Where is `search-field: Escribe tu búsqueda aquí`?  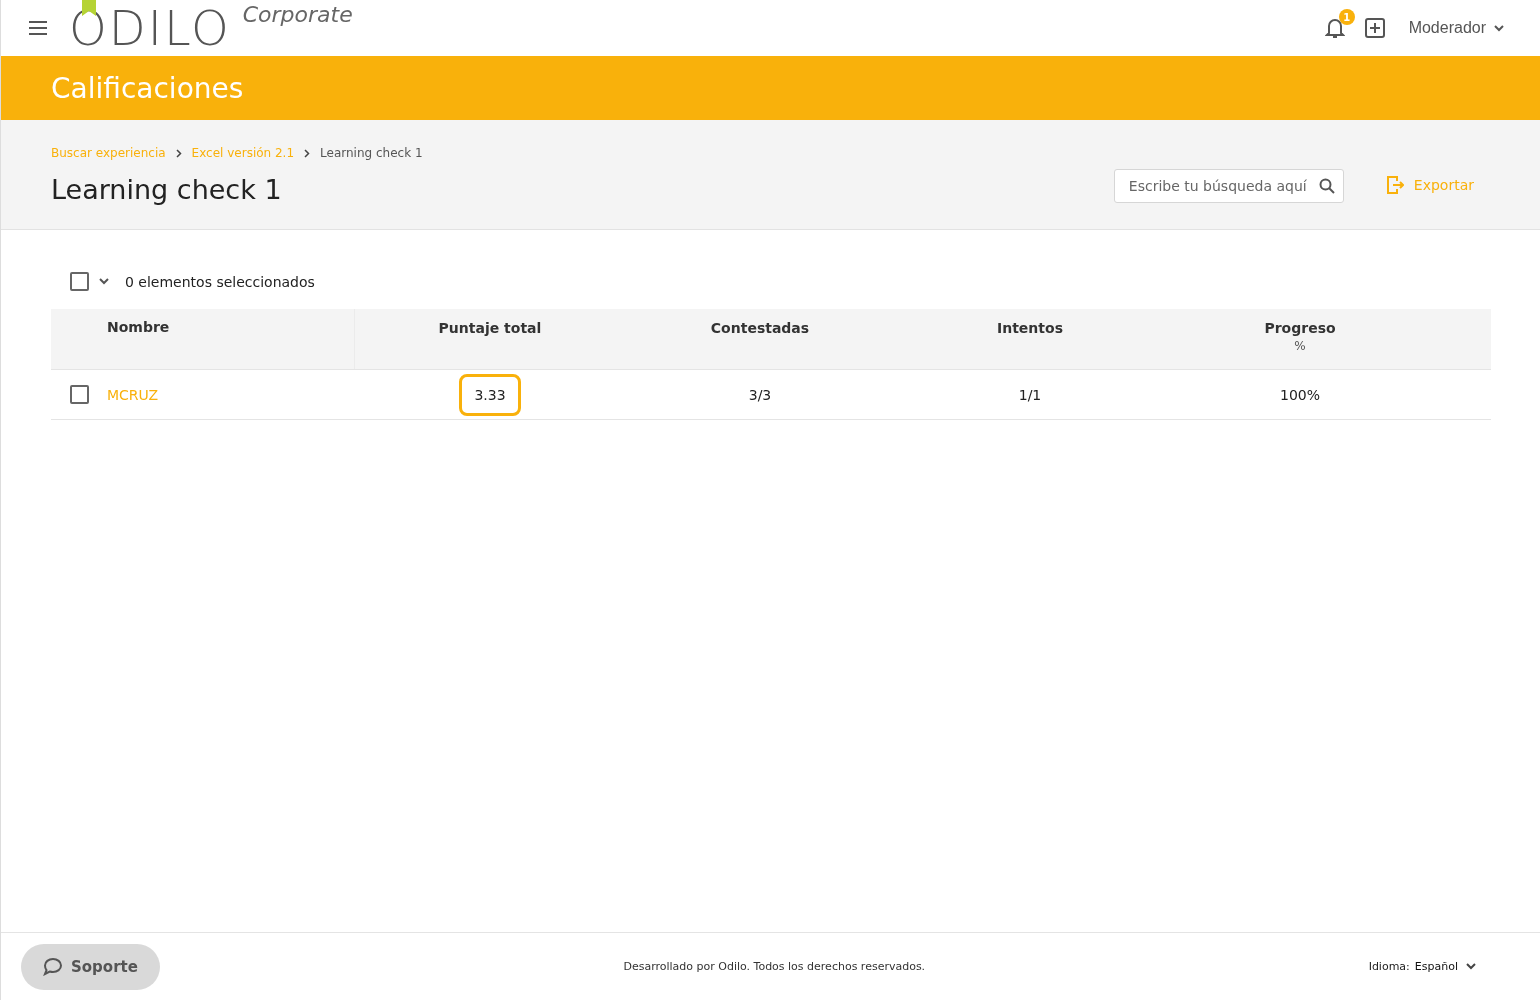
search-field: Escribe tu búsqueda aquí is located at coordinates (1228, 186).